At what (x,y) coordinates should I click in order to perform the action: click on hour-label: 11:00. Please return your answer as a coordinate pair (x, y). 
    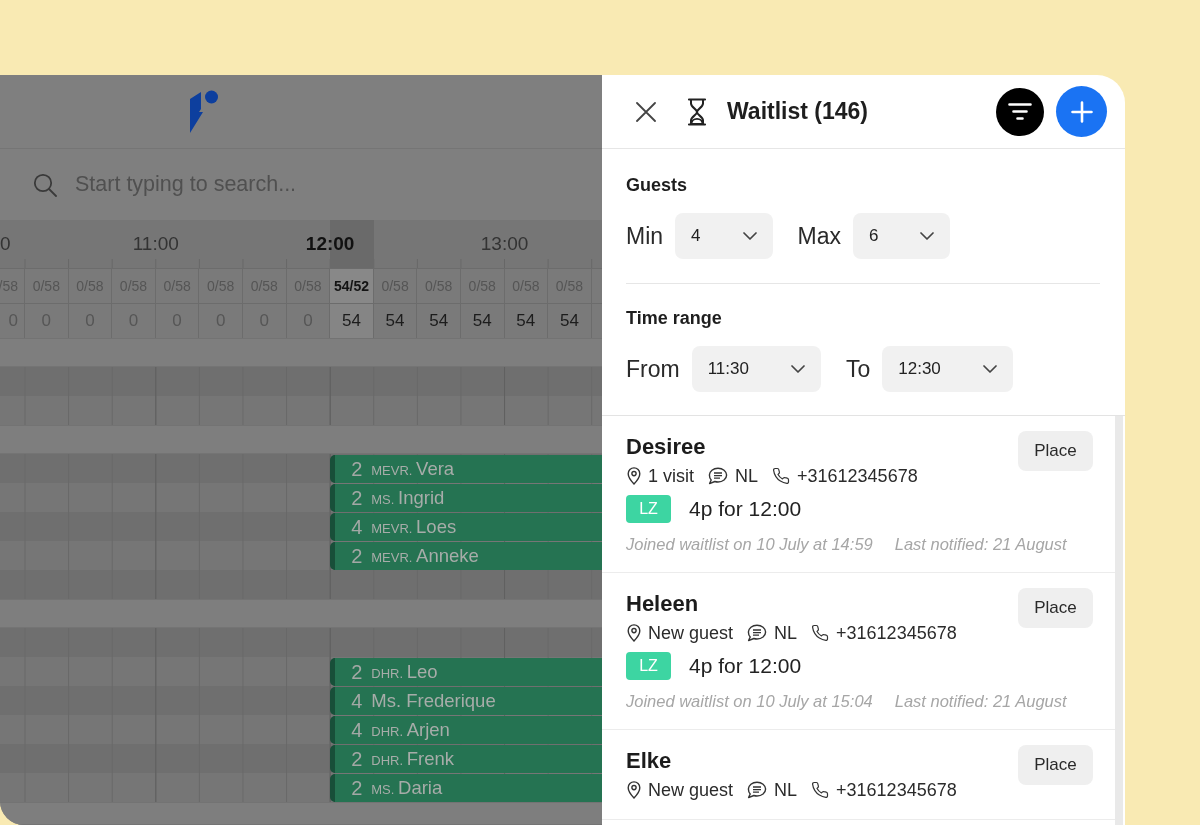
    Looking at the image, I should click on (155, 244).